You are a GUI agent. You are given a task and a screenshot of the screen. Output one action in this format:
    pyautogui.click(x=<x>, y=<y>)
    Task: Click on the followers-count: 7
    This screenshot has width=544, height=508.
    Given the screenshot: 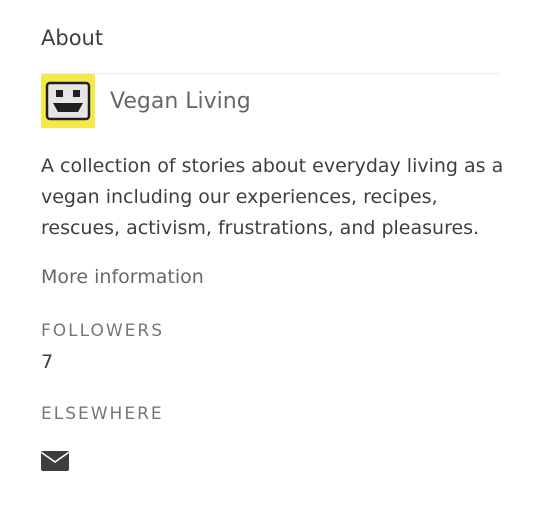 What is the action you would take?
    pyautogui.click(x=47, y=362)
    